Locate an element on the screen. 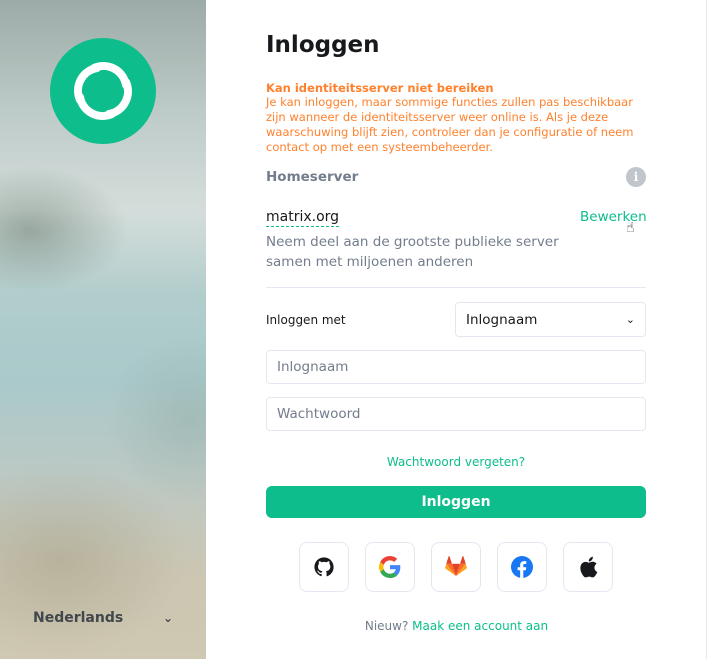 This screenshot has width=707, height=659. signup-row: Nieuw? Maak een account aan is located at coordinates (456, 626).